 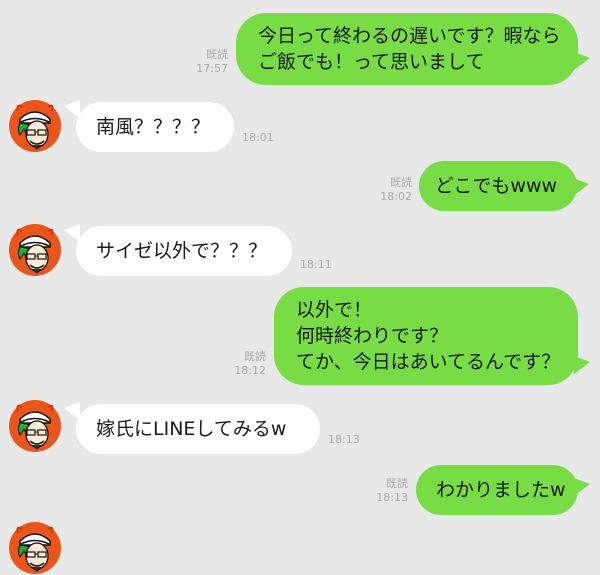 I want to click on message-7-meta: 既読 18:13, so click(x=388, y=491).